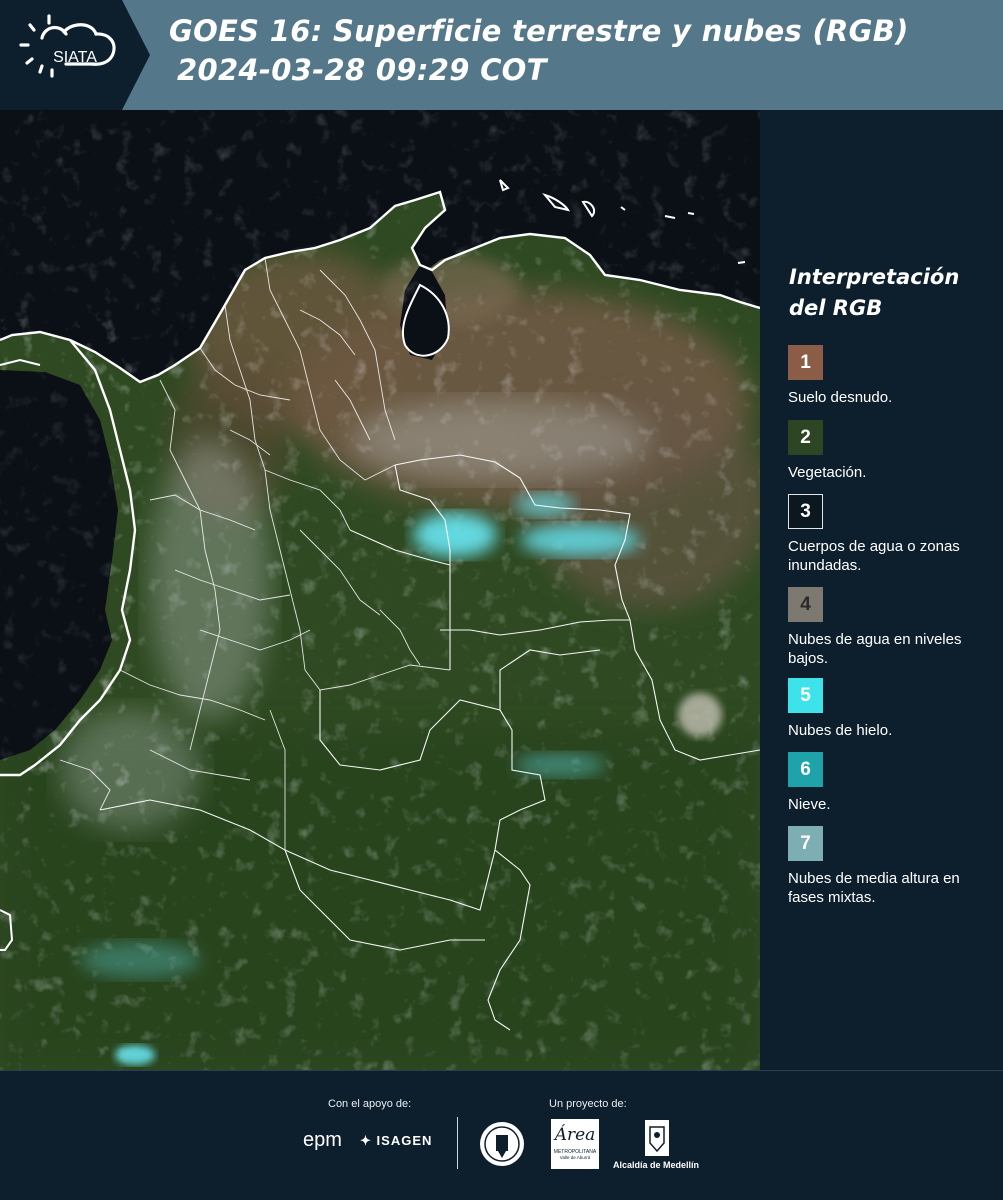 This screenshot has width=1003, height=1200. I want to click on legend-item-4: 4 Nubes de agua en niveles bajos., so click(893, 627).